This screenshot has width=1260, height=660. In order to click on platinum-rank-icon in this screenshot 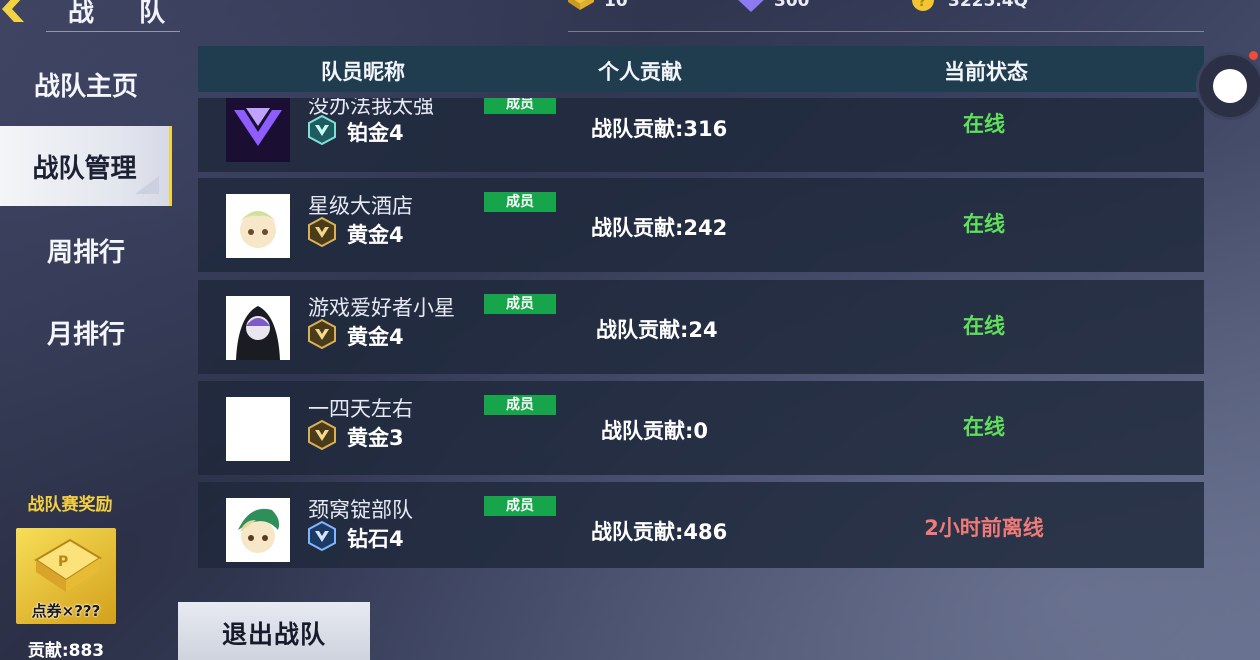, I will do `click(322, 130)`.